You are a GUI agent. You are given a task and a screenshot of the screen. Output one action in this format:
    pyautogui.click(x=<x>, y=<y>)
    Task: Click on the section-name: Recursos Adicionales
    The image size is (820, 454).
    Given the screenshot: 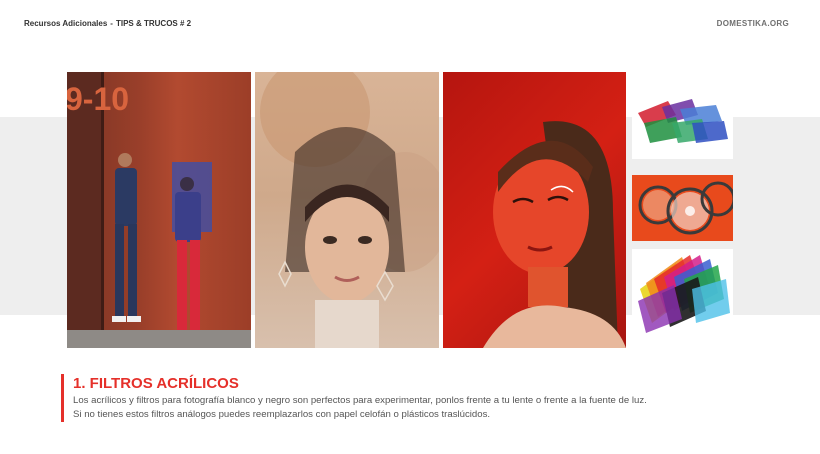 What is the action you would take?
    pyautogui.click(x=66, y=23)
    